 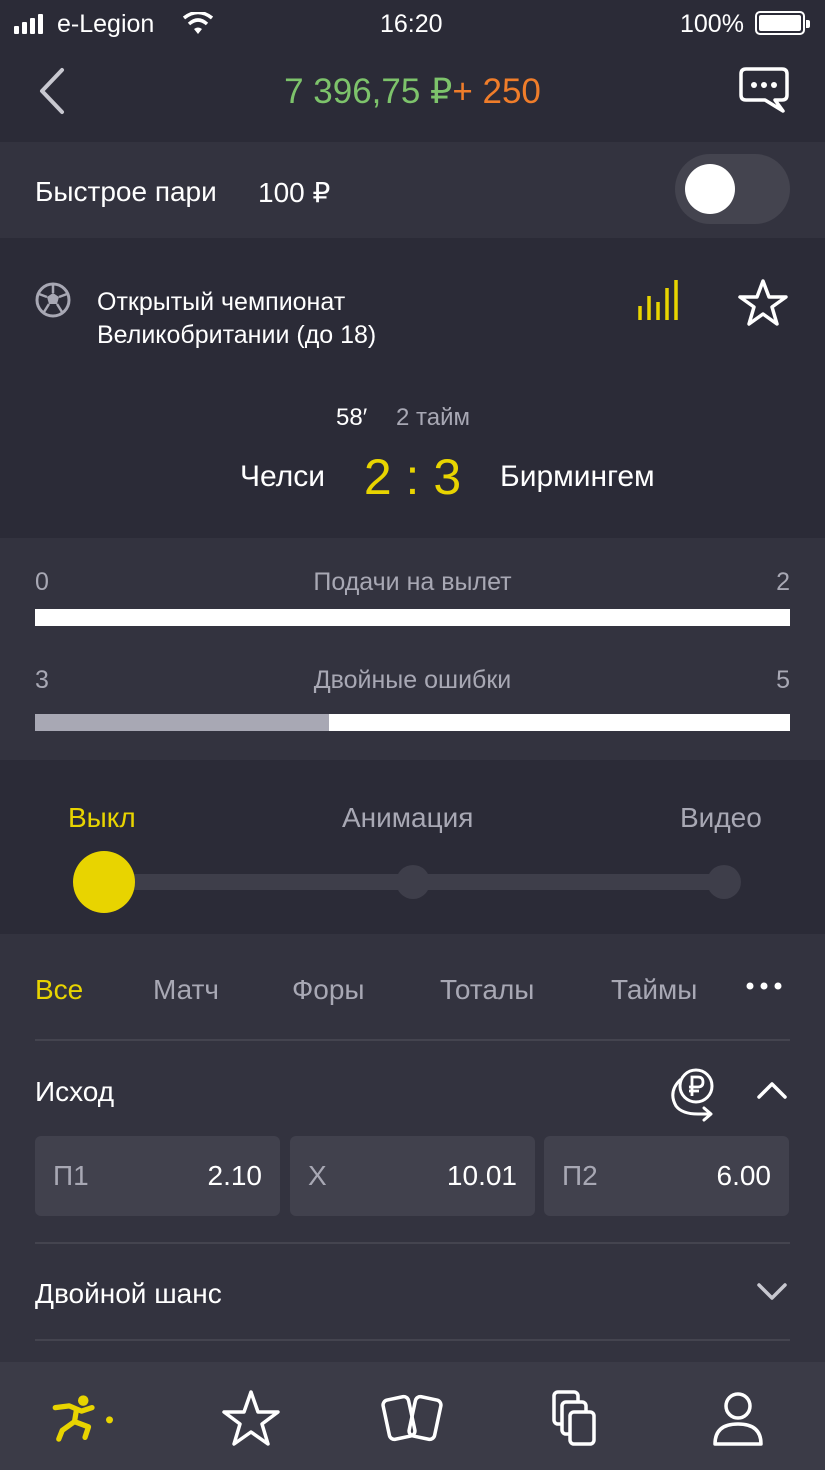 I want to click on carrier-name: e-Legion, so click(x=106, y=24).